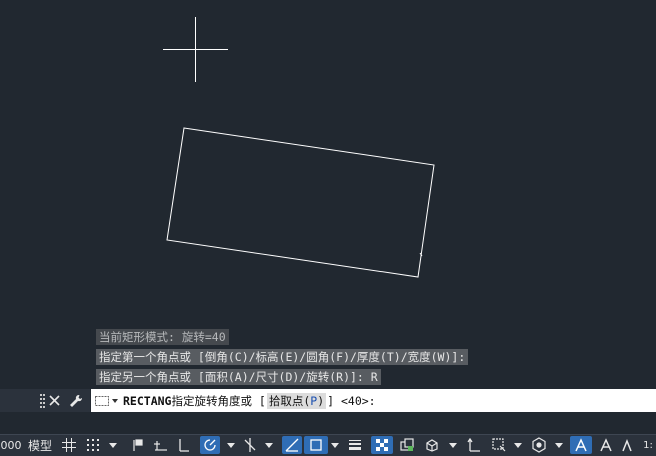  Describe the element at coordinates (539, 445) in the screenshot. I see `gizmo-icon` at that location.